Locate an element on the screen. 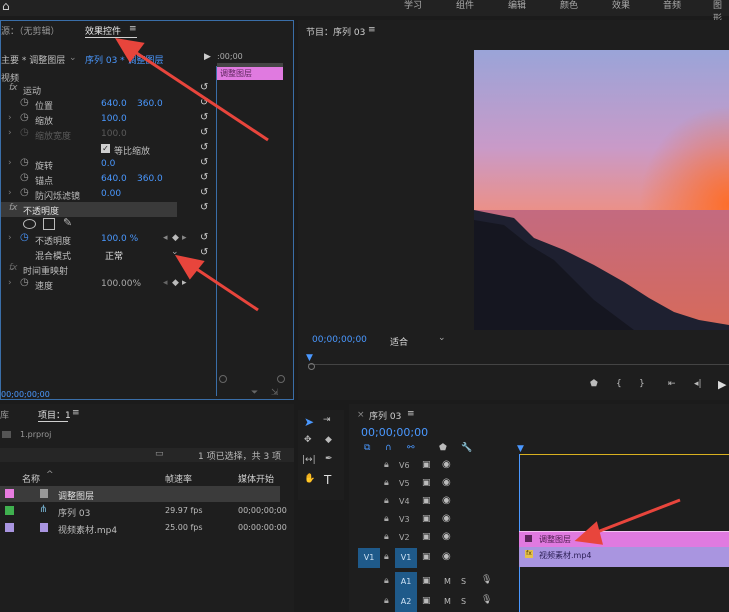 The image size is (729, 612). arrow-adjustment-layer is located at coordinates (636, 517).